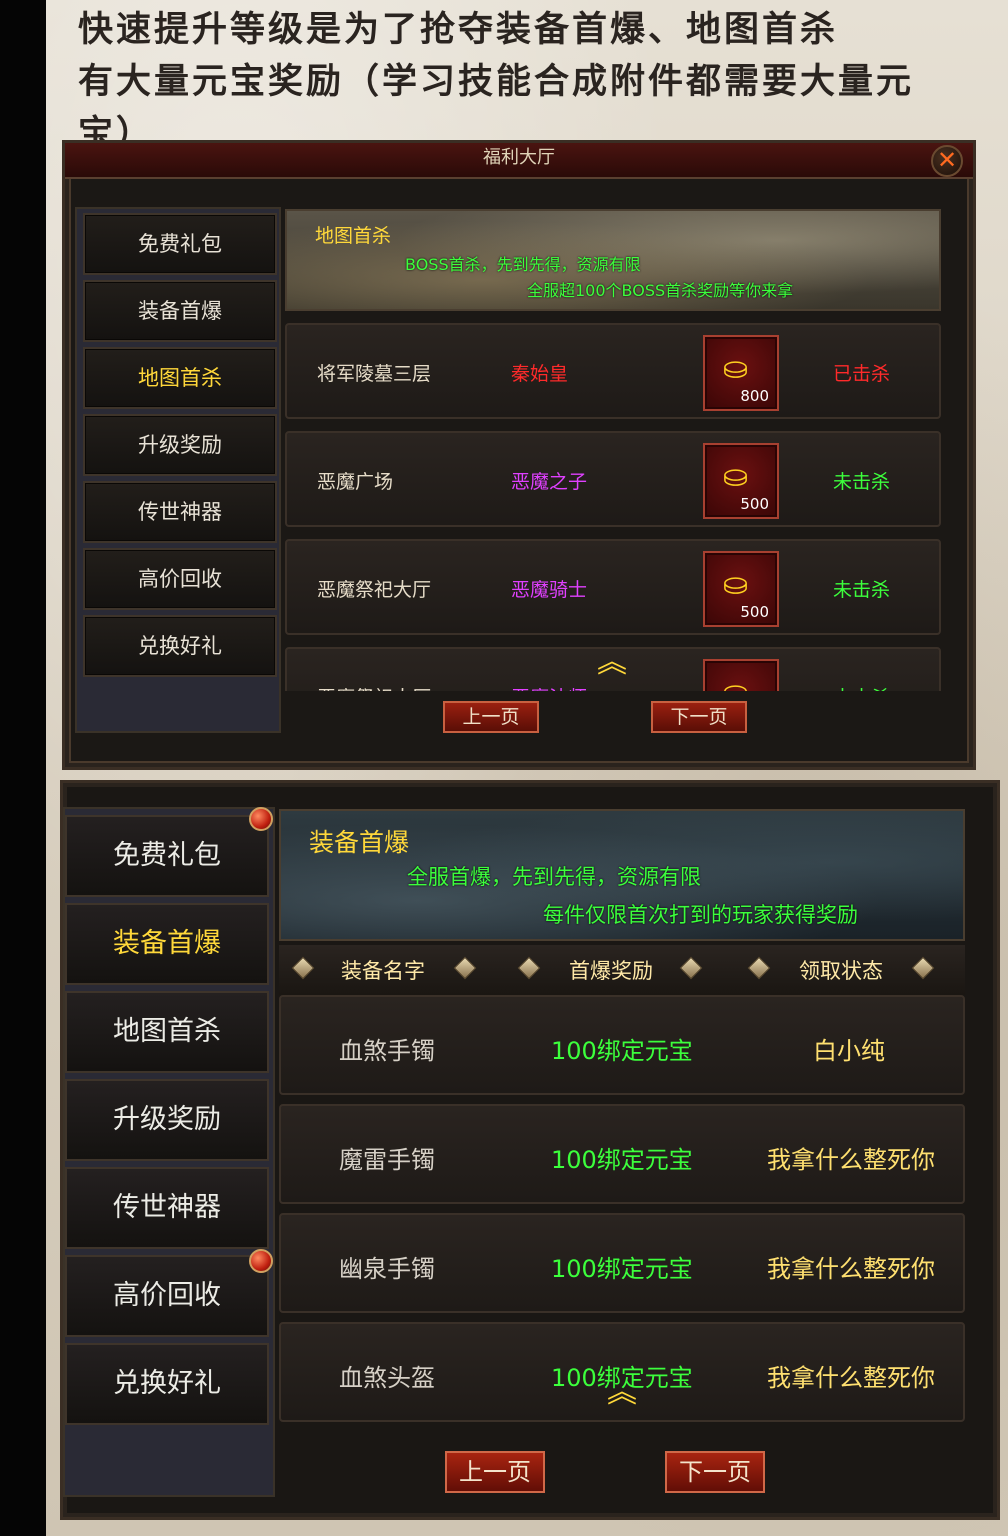 The width and height of the screenshot is (1008, 1536). Describe the element at coordinates (549, 590) in the screenshot. I see `boss-name: 恶魔骑士` at that location.